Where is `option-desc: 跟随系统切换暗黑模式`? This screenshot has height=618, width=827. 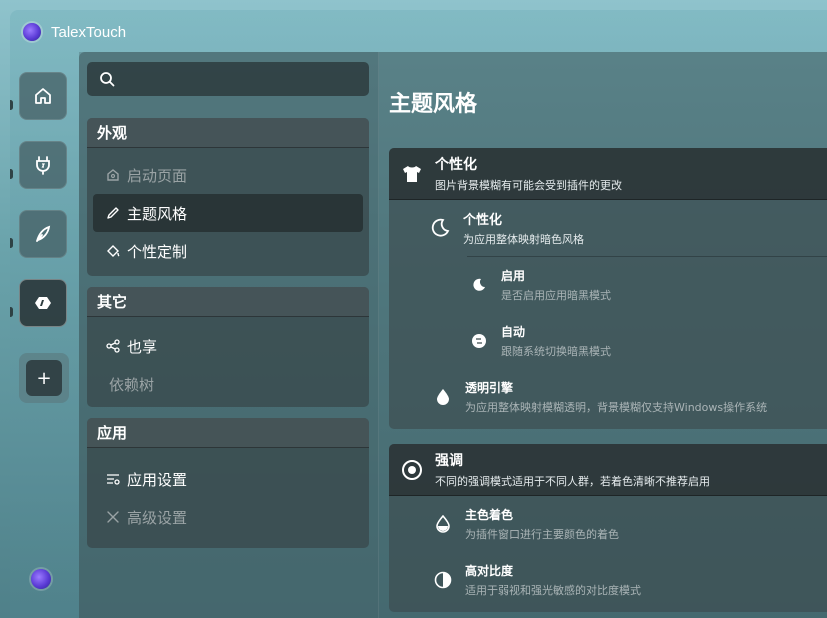 option-desc: 跟随系统切换暗黑模式 is located at coordinates (556, 351).